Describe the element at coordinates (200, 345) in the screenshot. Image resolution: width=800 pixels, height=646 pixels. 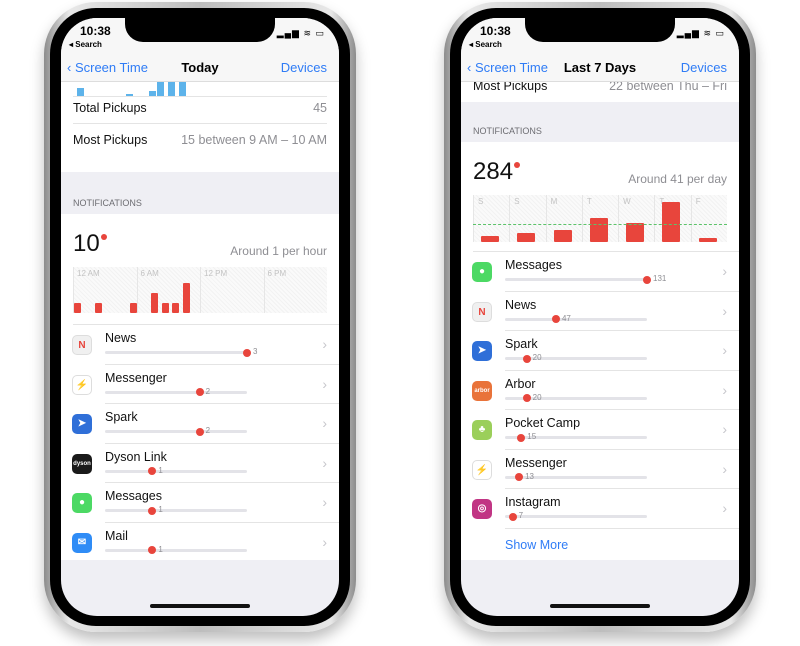
I see `app-row: N News 3 ›` at that location.